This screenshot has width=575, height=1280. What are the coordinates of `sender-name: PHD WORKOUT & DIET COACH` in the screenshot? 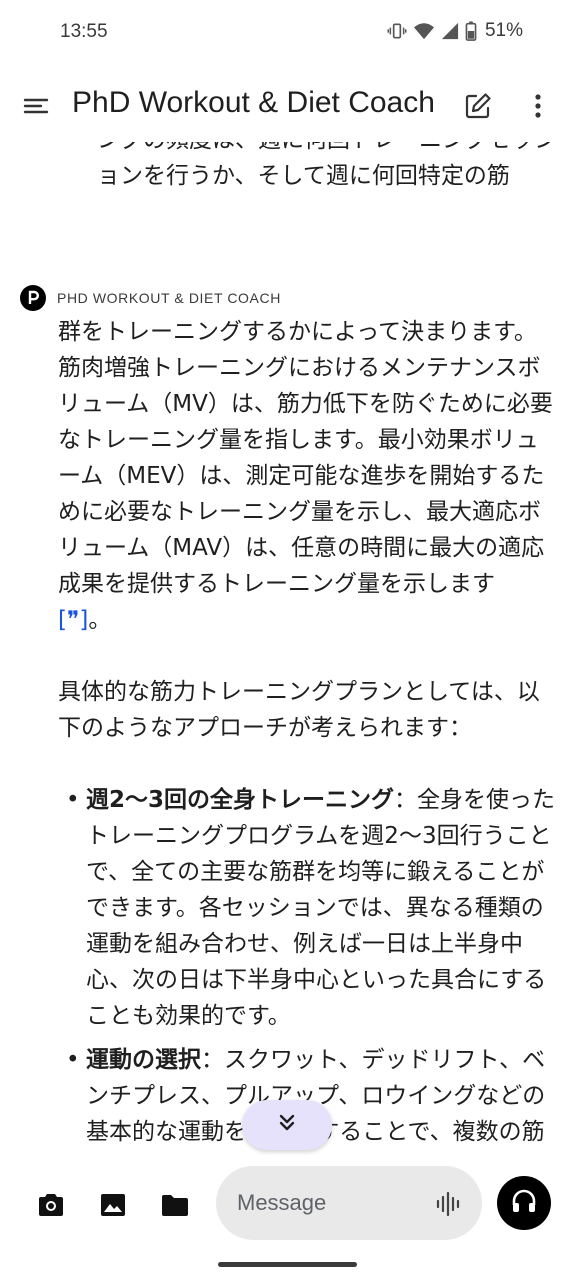 It's located at (169, 298).